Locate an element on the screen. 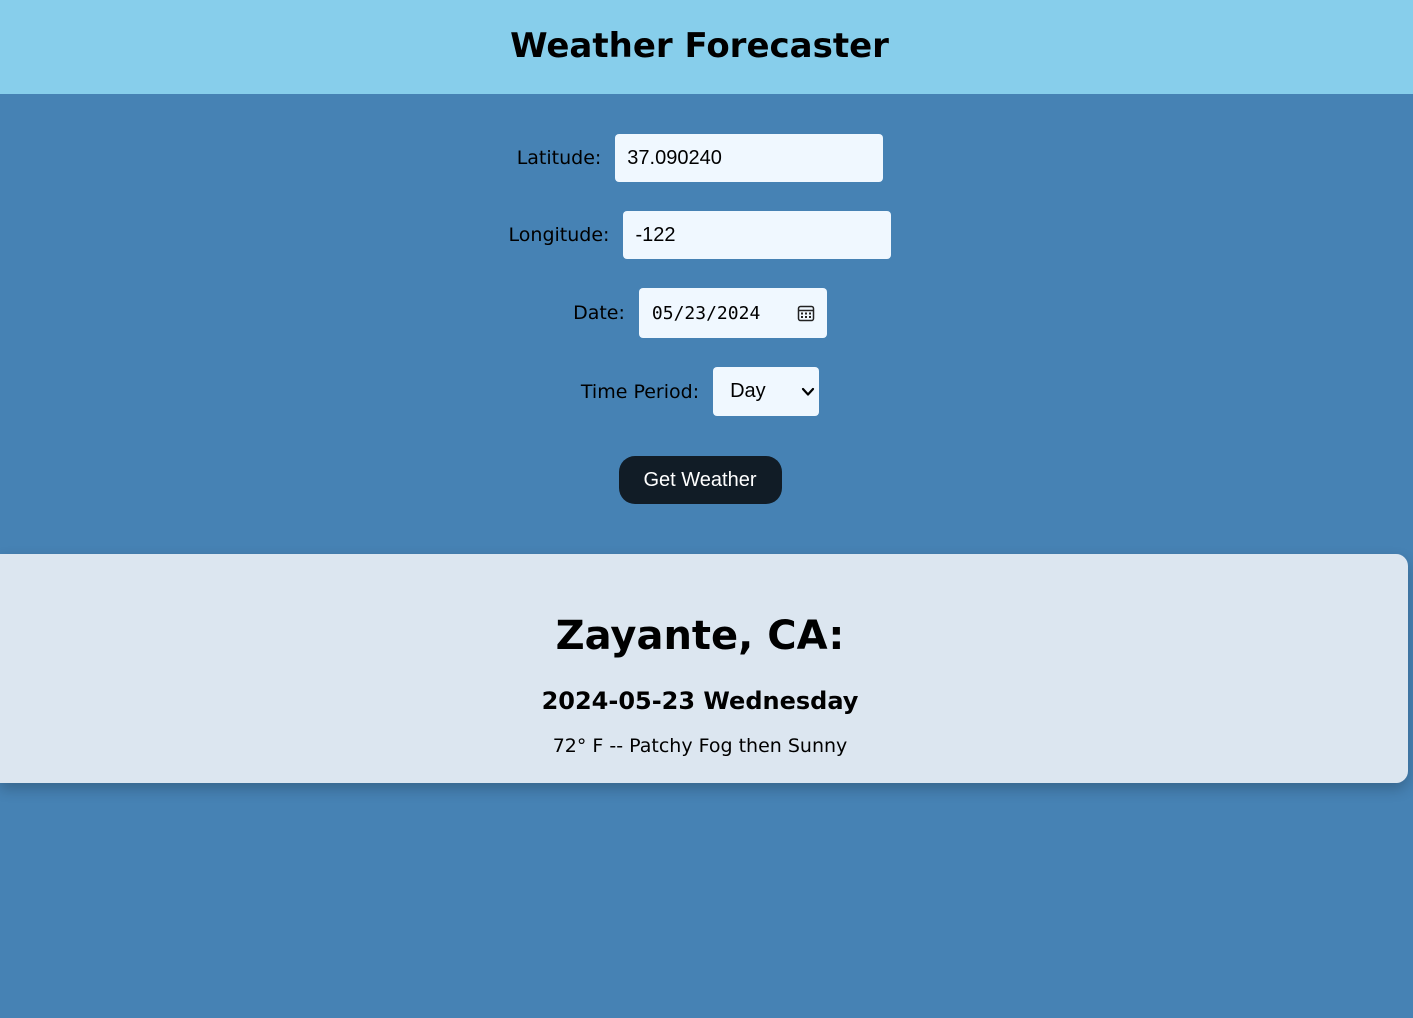  location-title: Zayante, CA: is located at coordinates (700, 636).